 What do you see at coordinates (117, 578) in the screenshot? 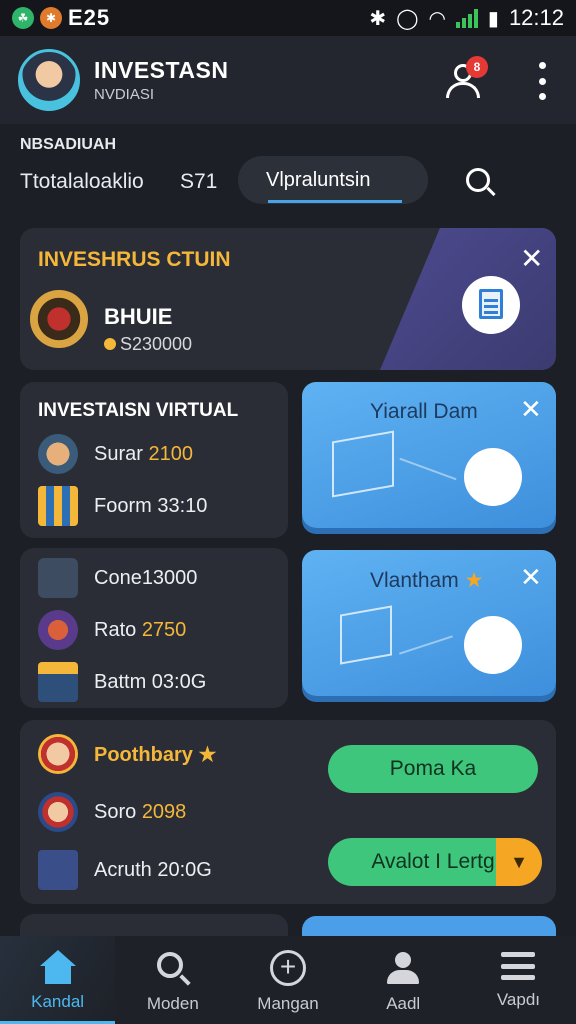
I see `list-item: Cone13000` at bounding box center [117, 578].